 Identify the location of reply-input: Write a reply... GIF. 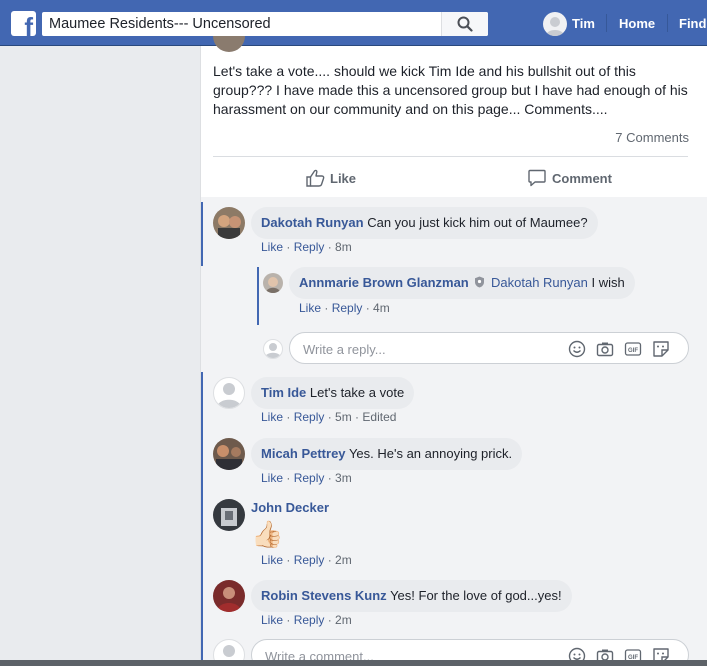
(489, 348).